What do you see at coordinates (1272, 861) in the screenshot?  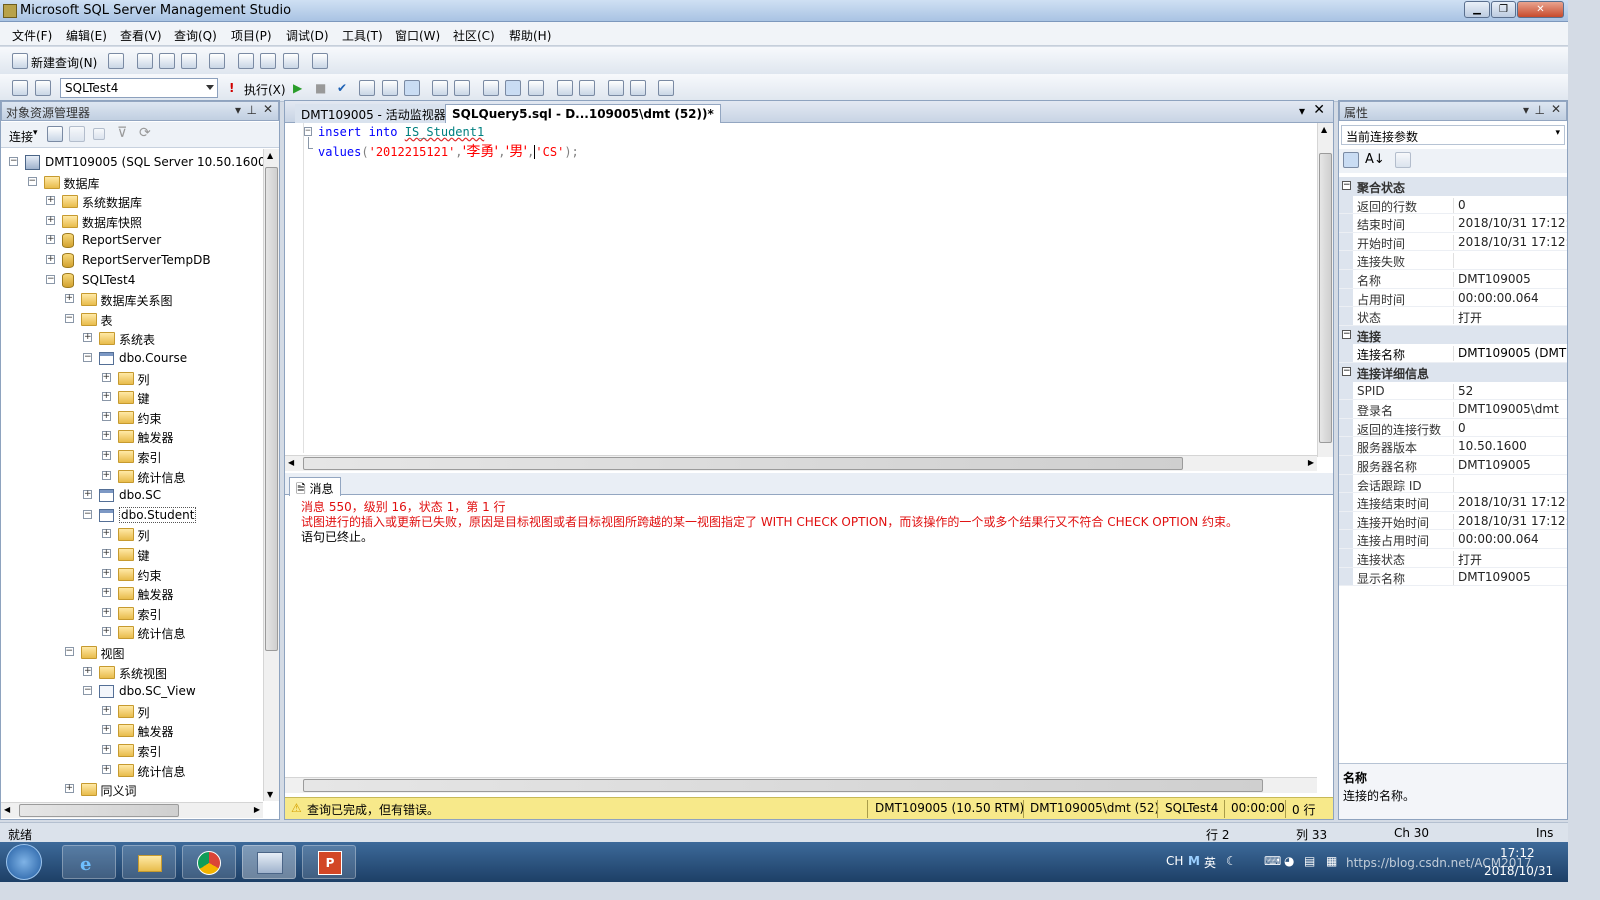 I see `ime-keyboard-icon: ⌨` at bounding box center [1272, 861].